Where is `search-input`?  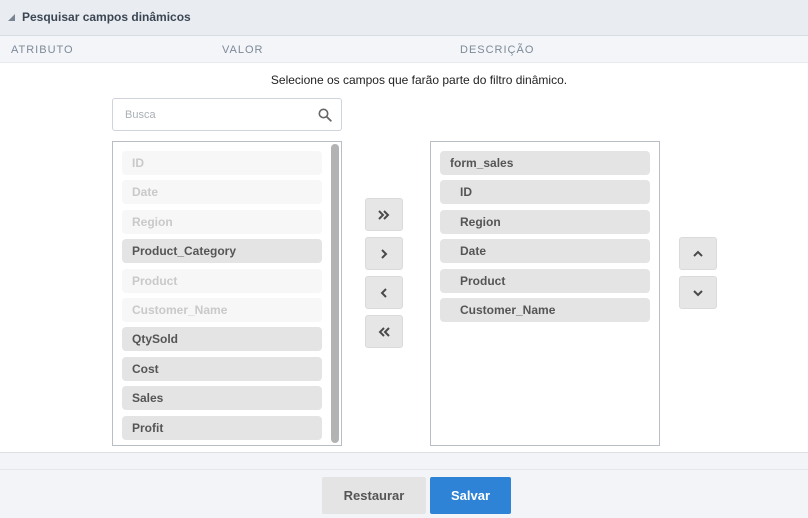 search-input is located at coordinates (219, 114).